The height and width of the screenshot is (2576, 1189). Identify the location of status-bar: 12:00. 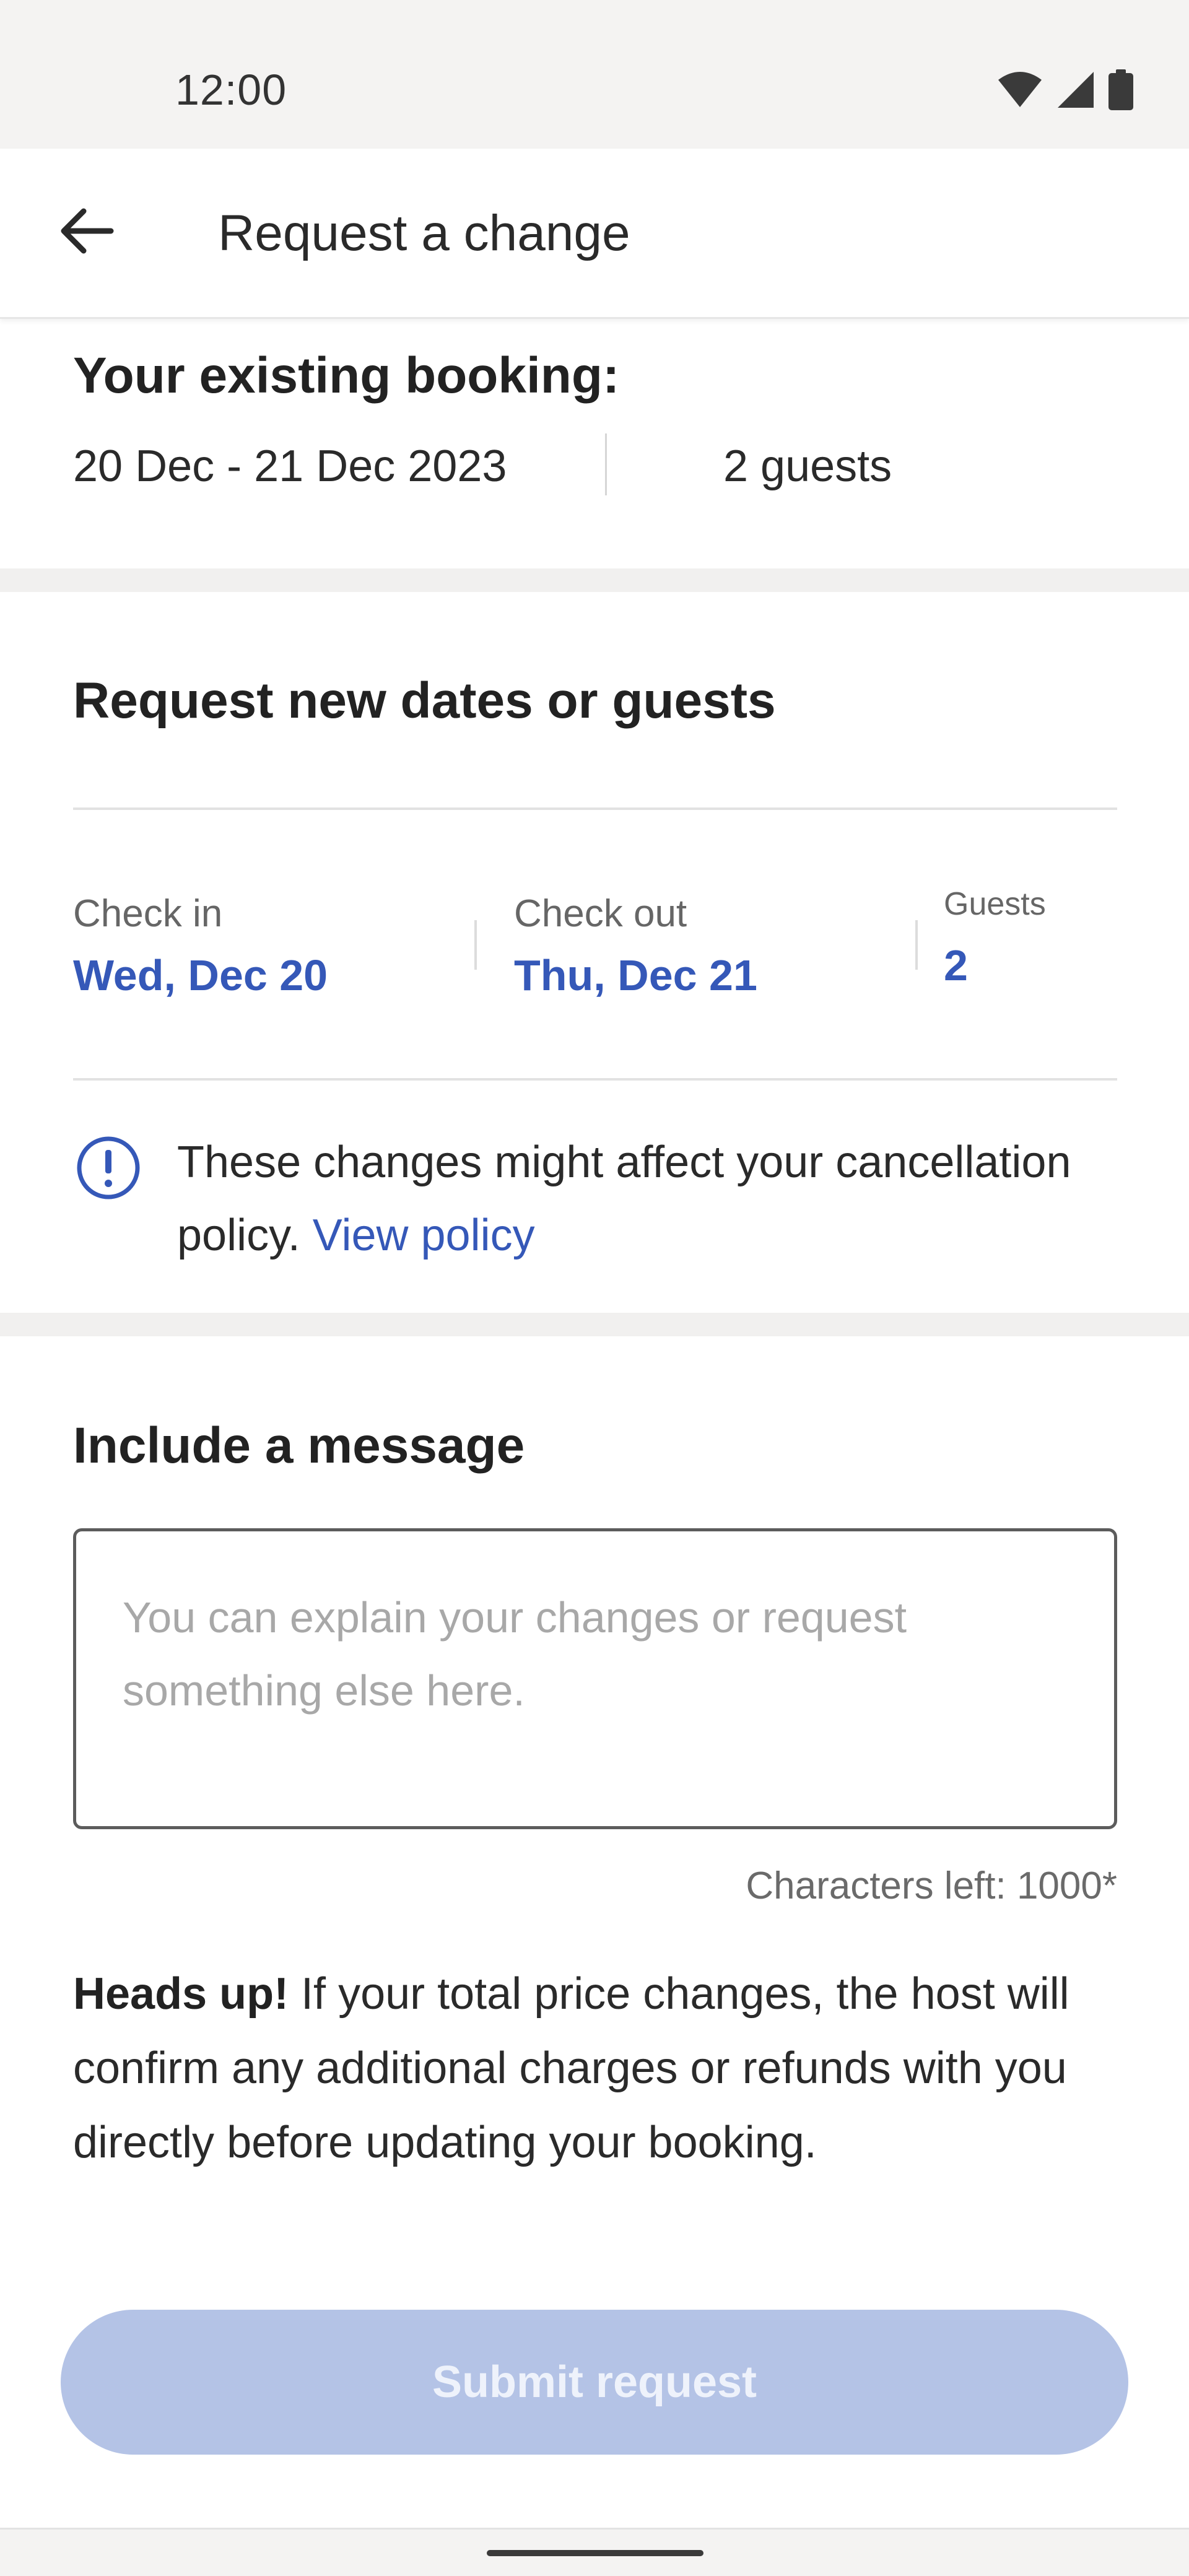
(594, 74).